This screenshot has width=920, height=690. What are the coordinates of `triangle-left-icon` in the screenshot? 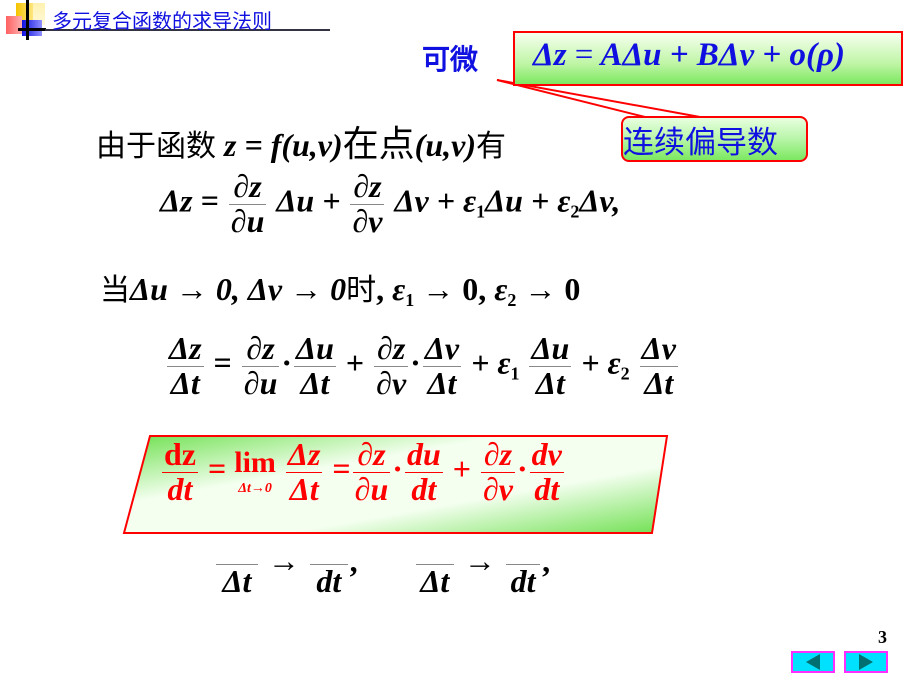 It's located at (813, 662).